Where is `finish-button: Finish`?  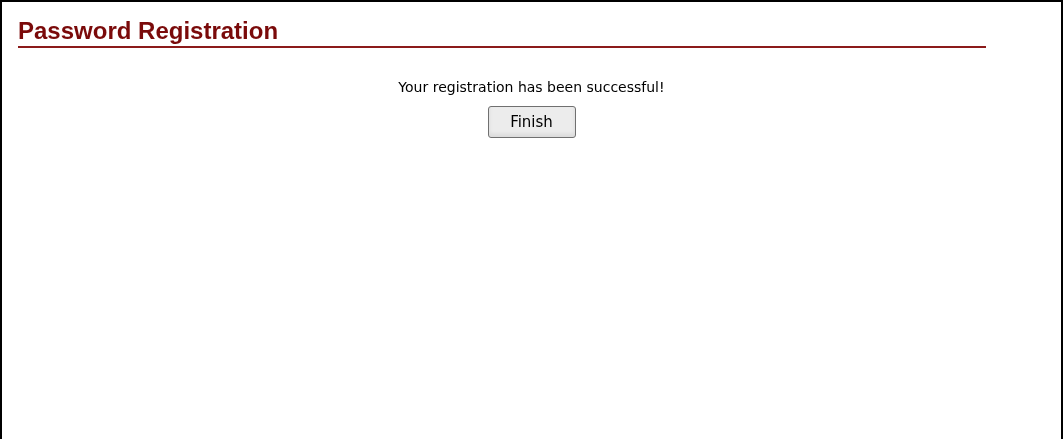
finish-button: Finish is located at coordinates (531, 122).